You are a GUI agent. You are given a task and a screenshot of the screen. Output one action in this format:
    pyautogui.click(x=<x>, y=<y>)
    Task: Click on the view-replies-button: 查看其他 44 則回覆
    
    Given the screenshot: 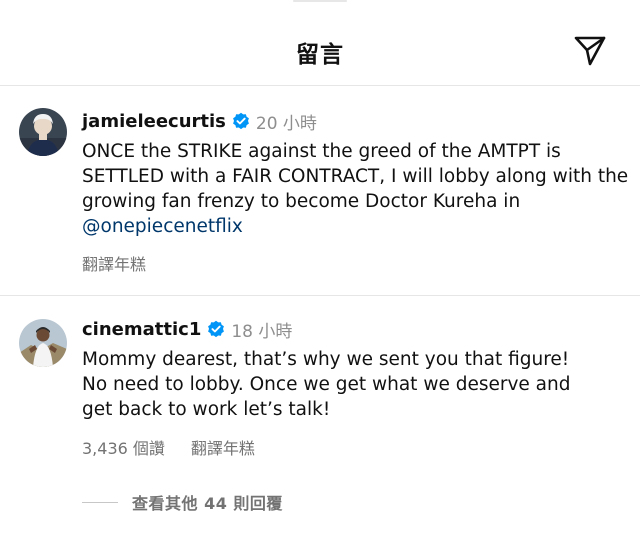 What is the action you would take?
    pyautogui.click(x=182, y=502)
    